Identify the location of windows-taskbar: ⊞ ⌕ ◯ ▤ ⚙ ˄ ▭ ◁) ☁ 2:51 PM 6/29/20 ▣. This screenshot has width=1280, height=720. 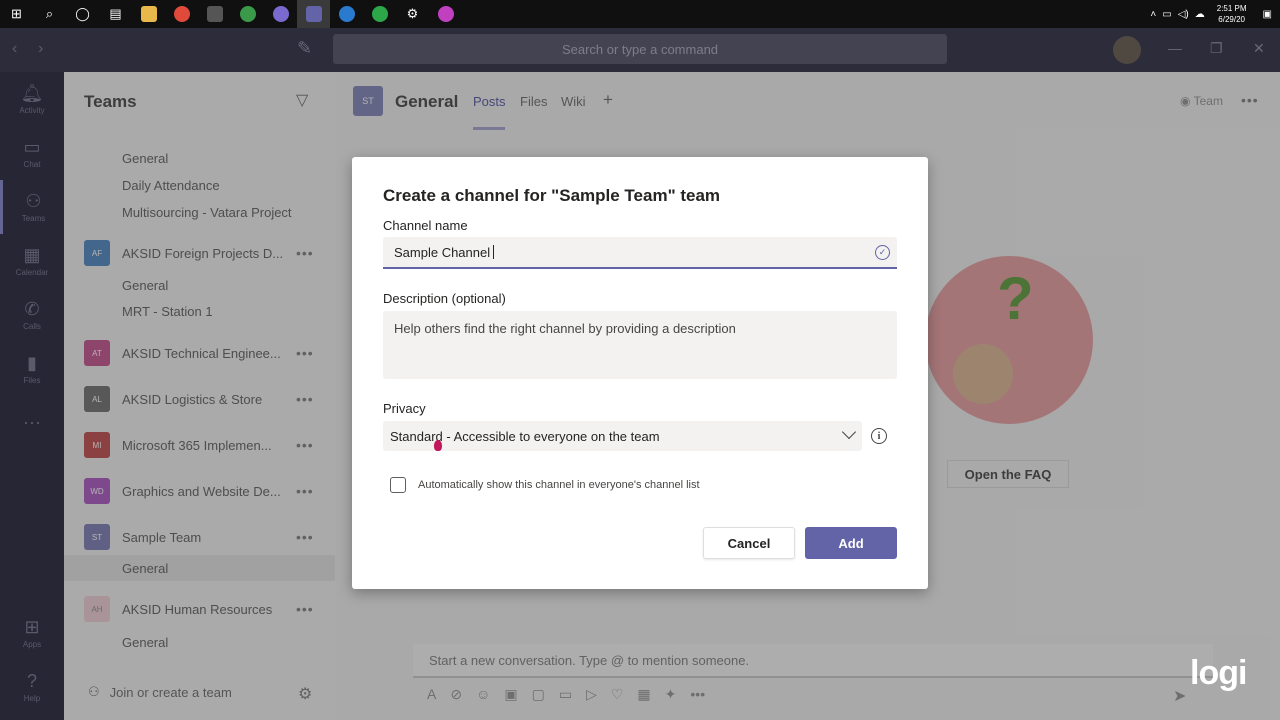
(640, 14).